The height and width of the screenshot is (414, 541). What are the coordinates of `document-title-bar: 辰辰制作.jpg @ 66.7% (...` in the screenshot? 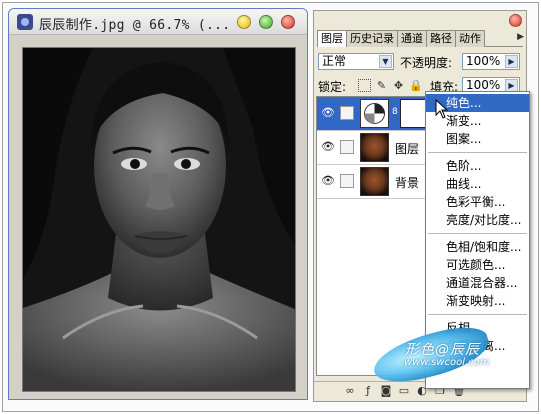 It's located at (158, 22).